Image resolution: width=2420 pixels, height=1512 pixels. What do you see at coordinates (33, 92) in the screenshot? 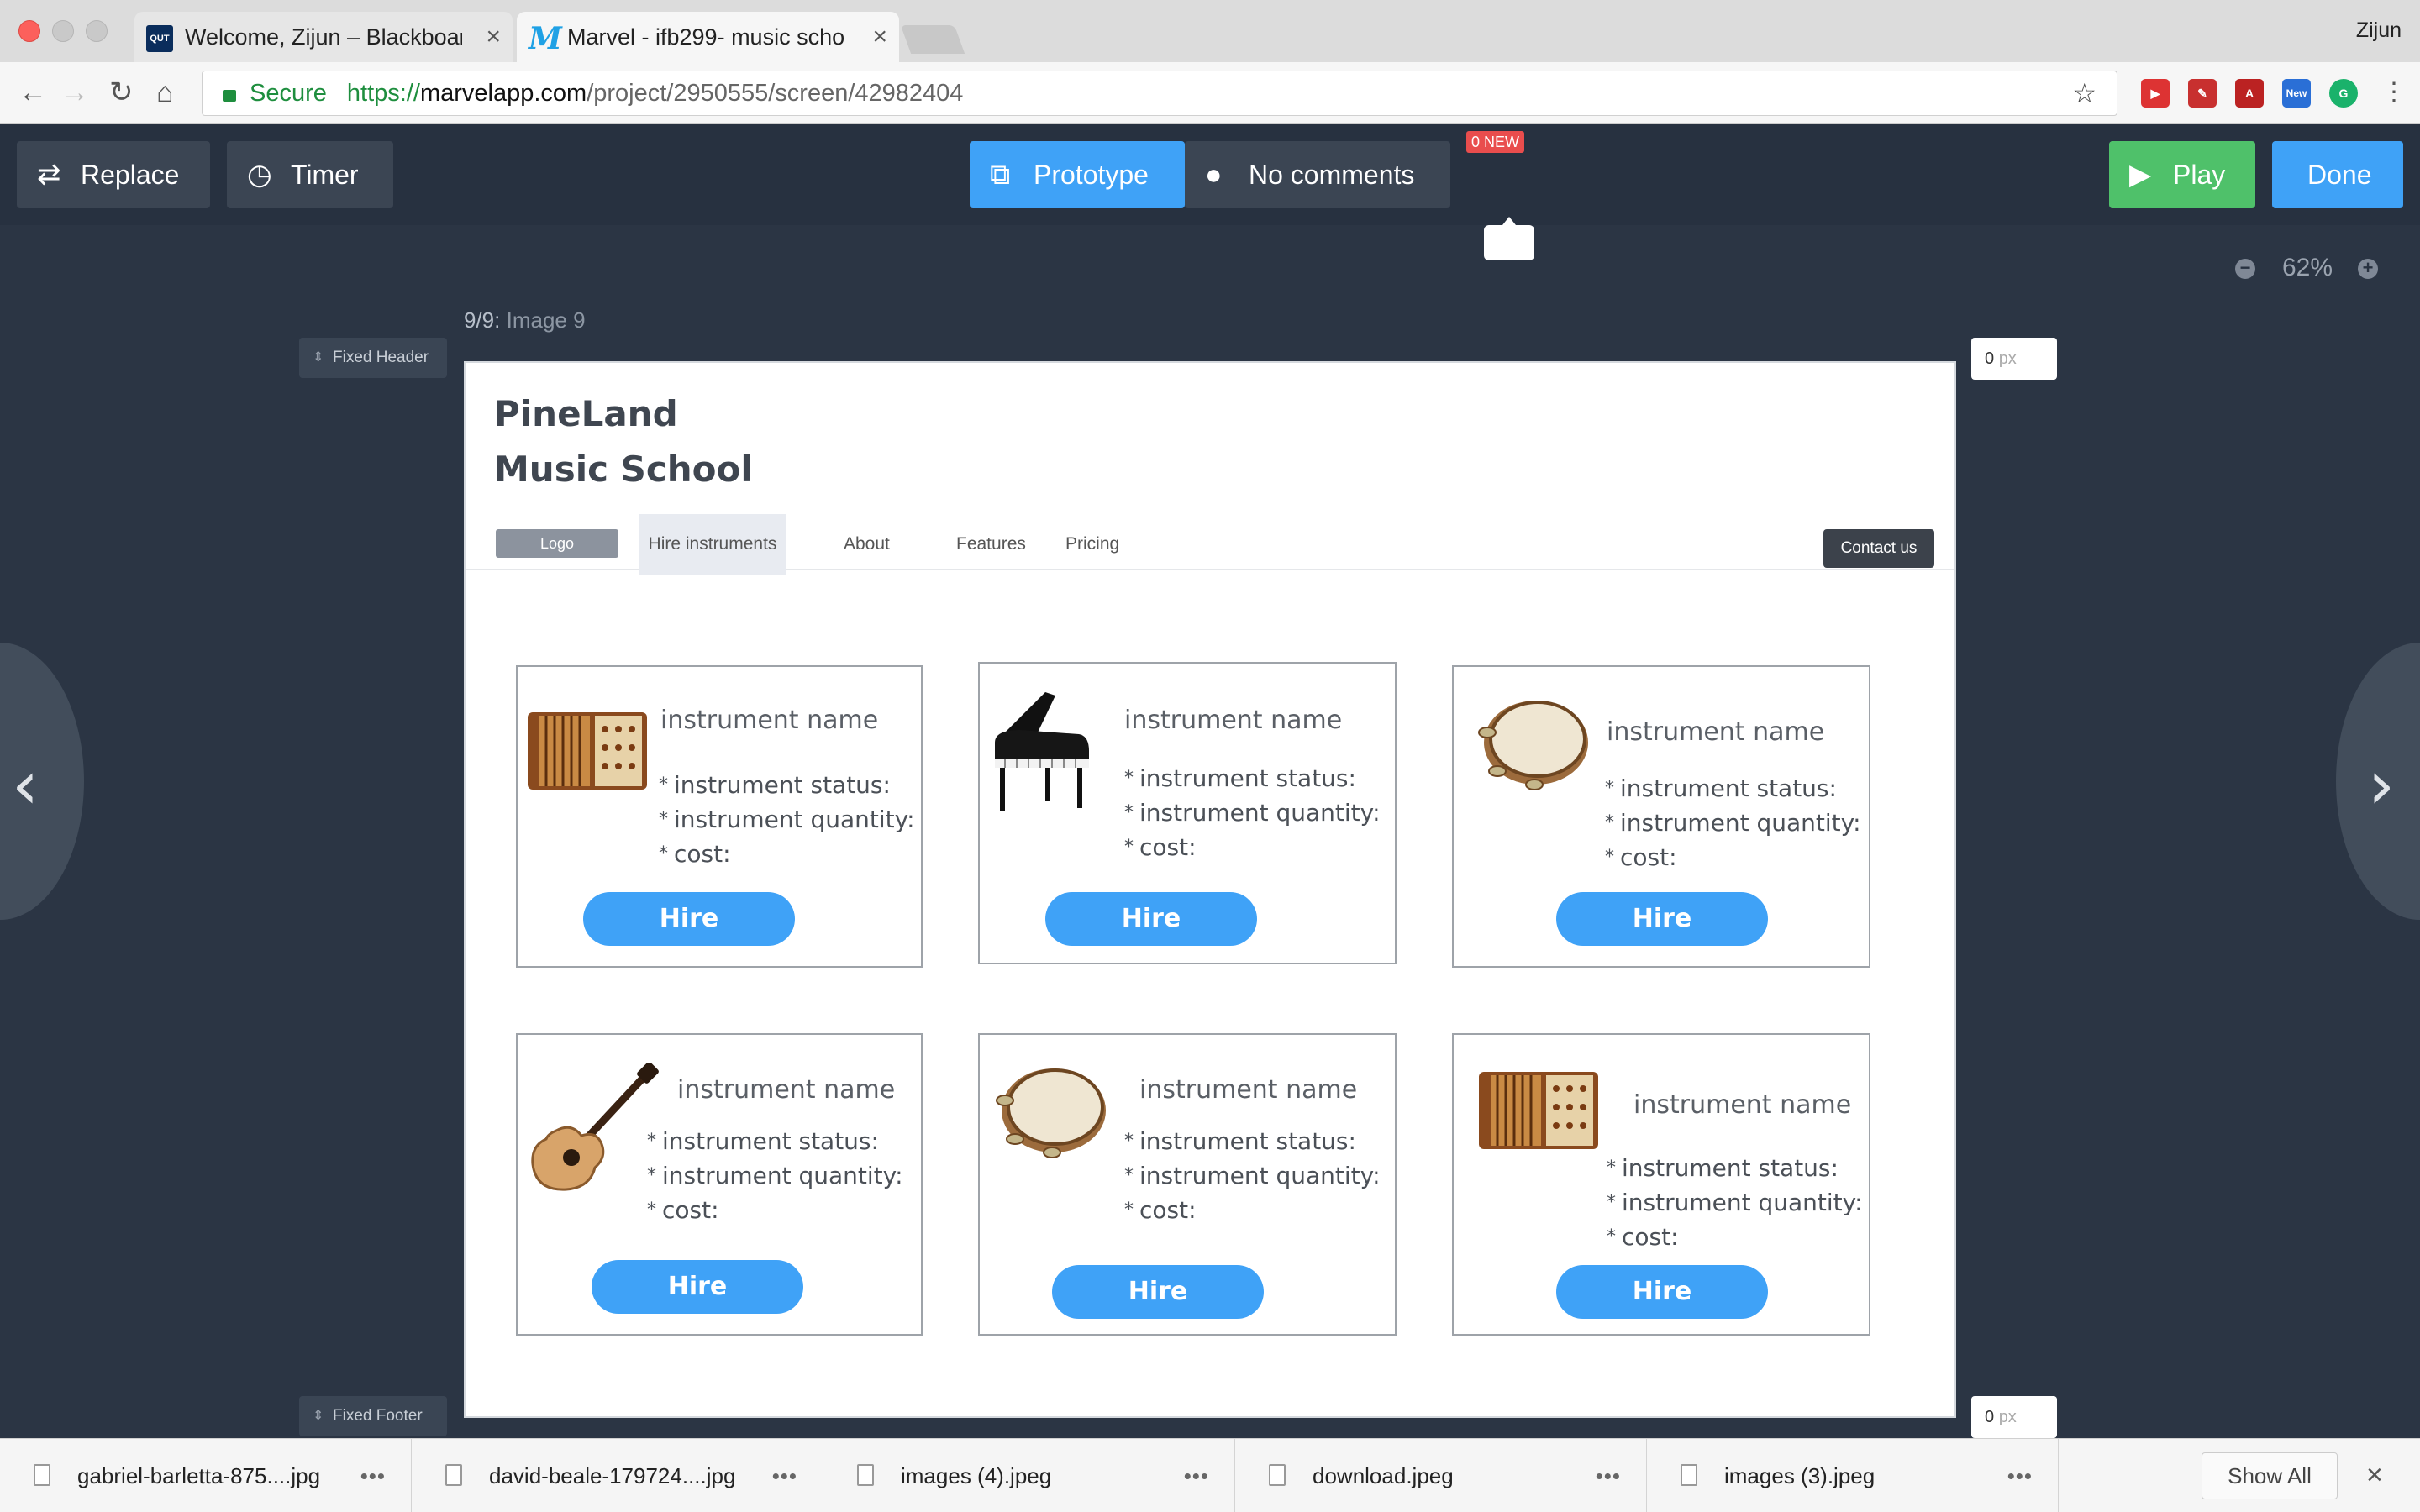
I see `back-arrow-icon: ←` at bounding box center [33, 92].